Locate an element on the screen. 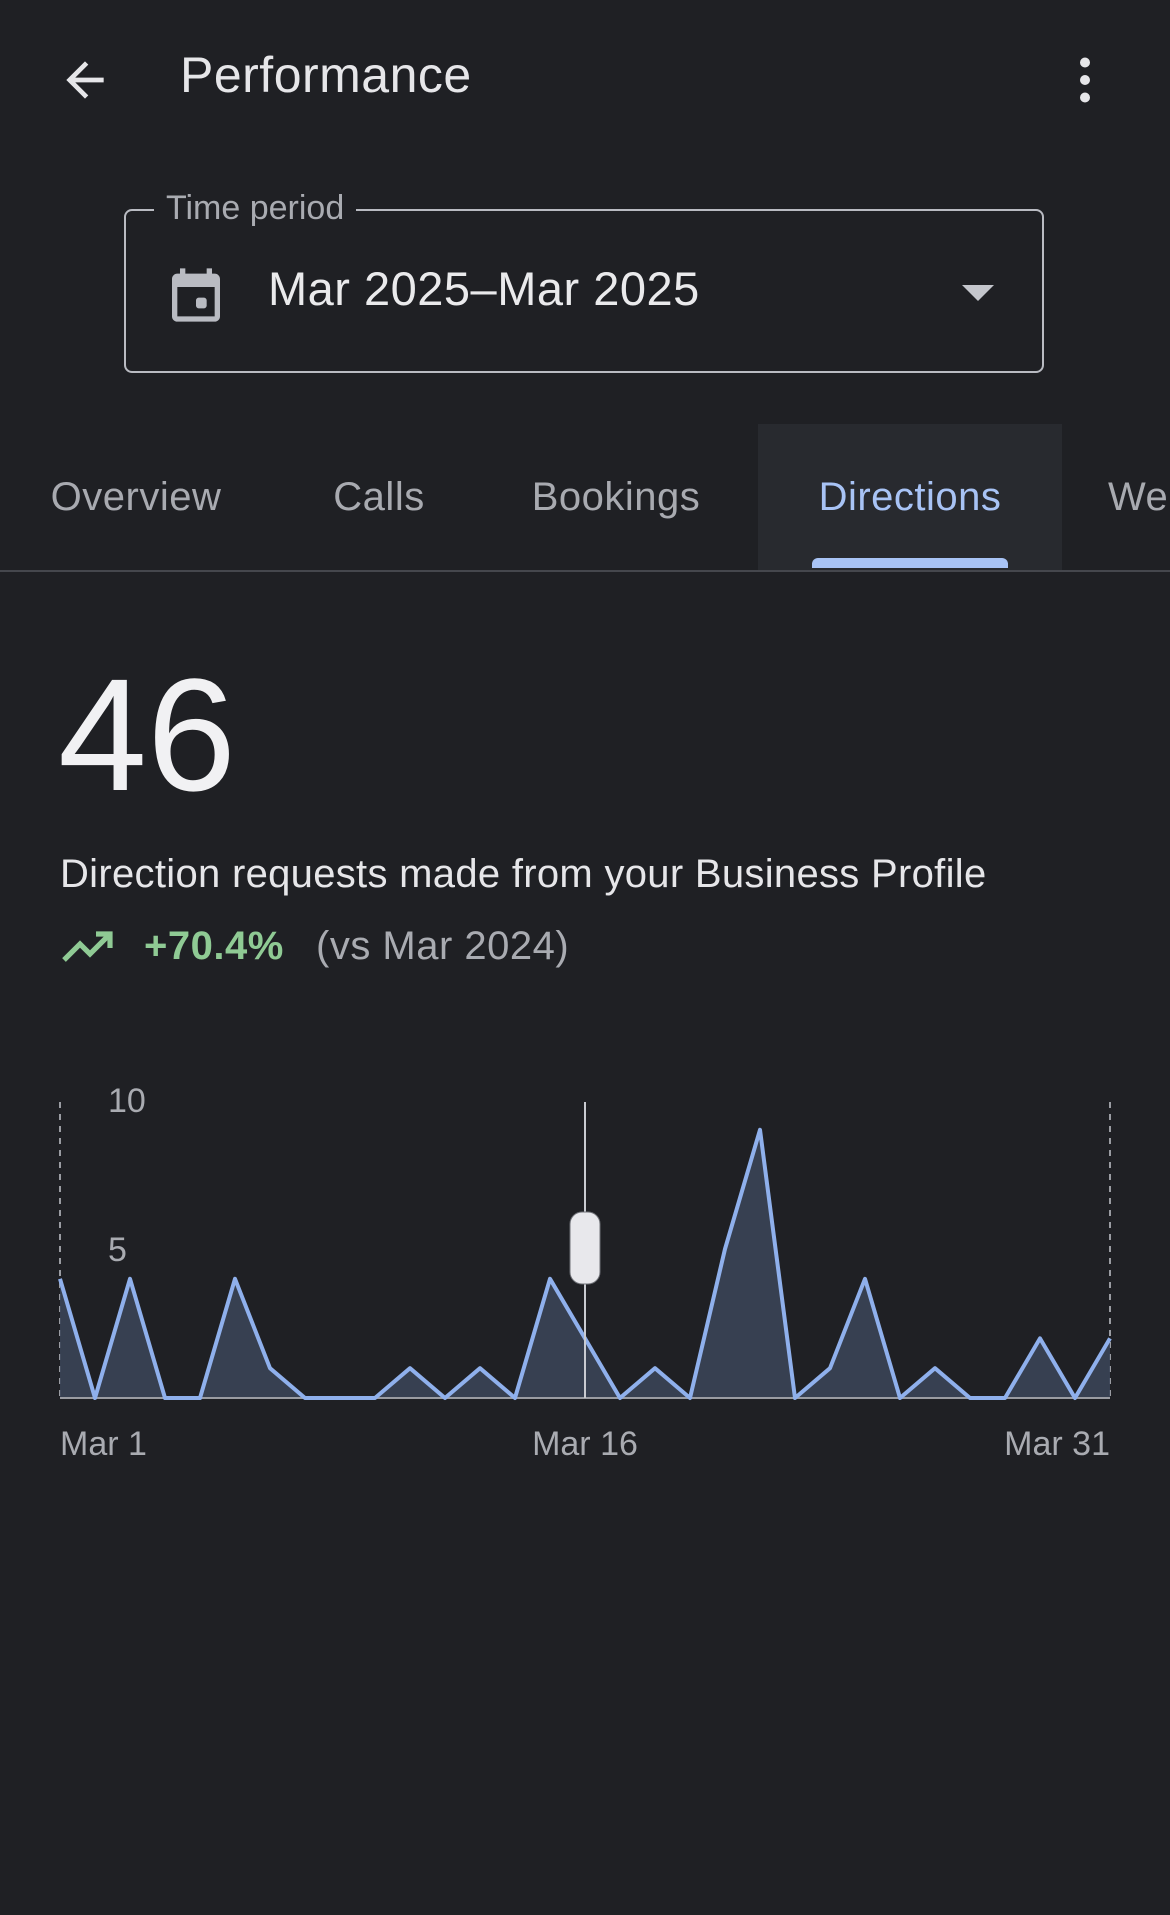  tab-website-clicks: Website clicks is located at coordinates (1132, 497).